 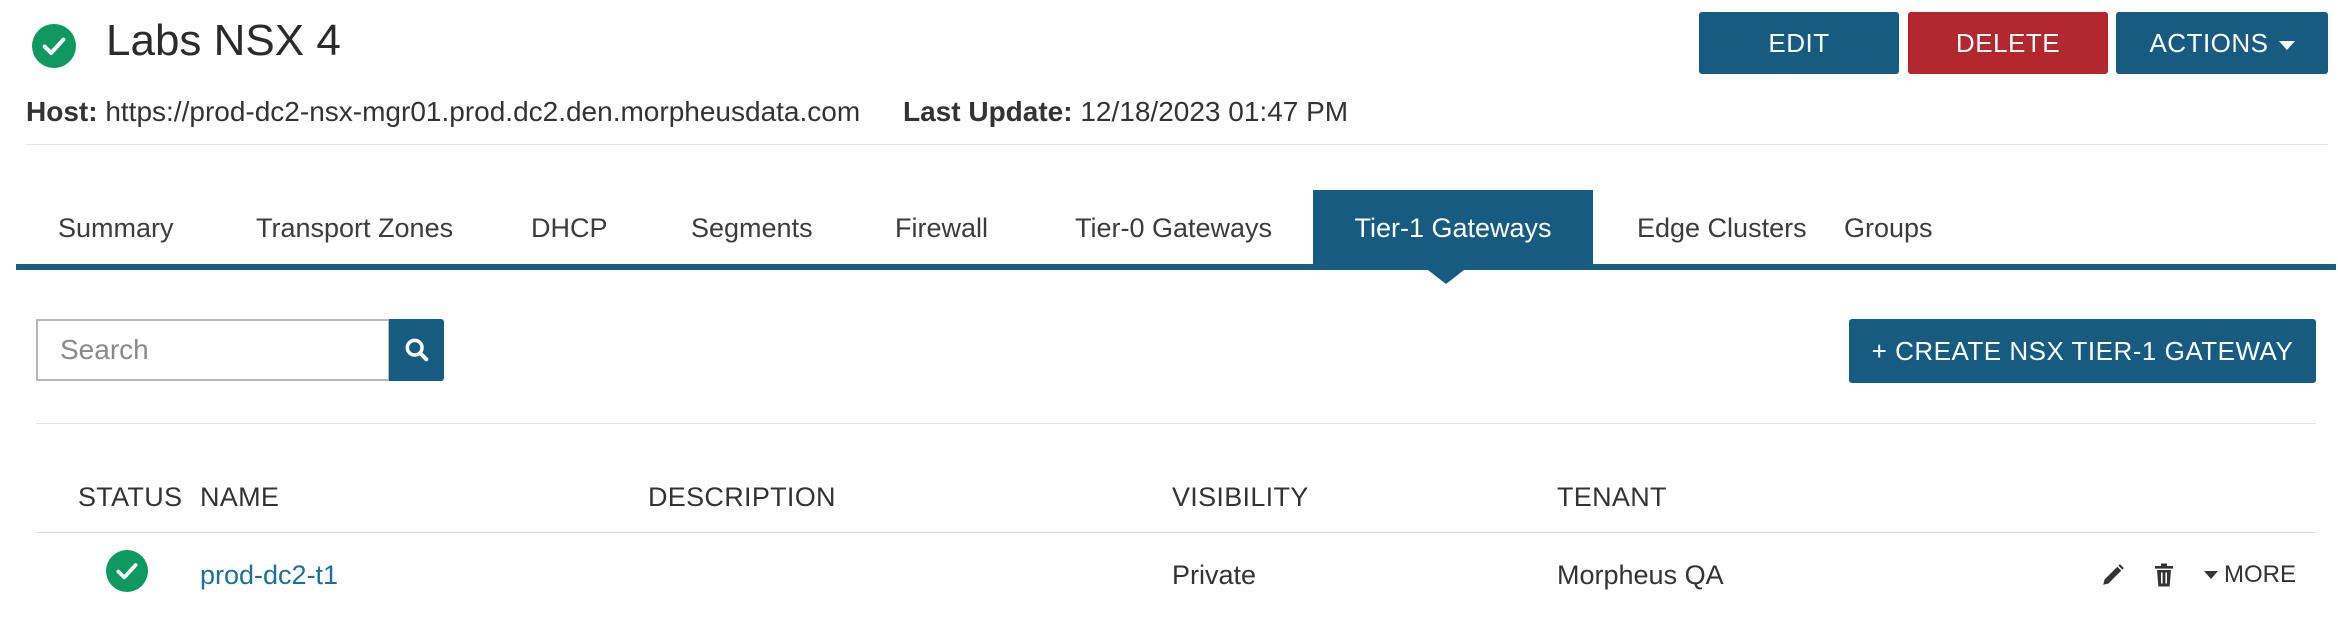 I want to click on header-divider, so click(x=1177, y=144).